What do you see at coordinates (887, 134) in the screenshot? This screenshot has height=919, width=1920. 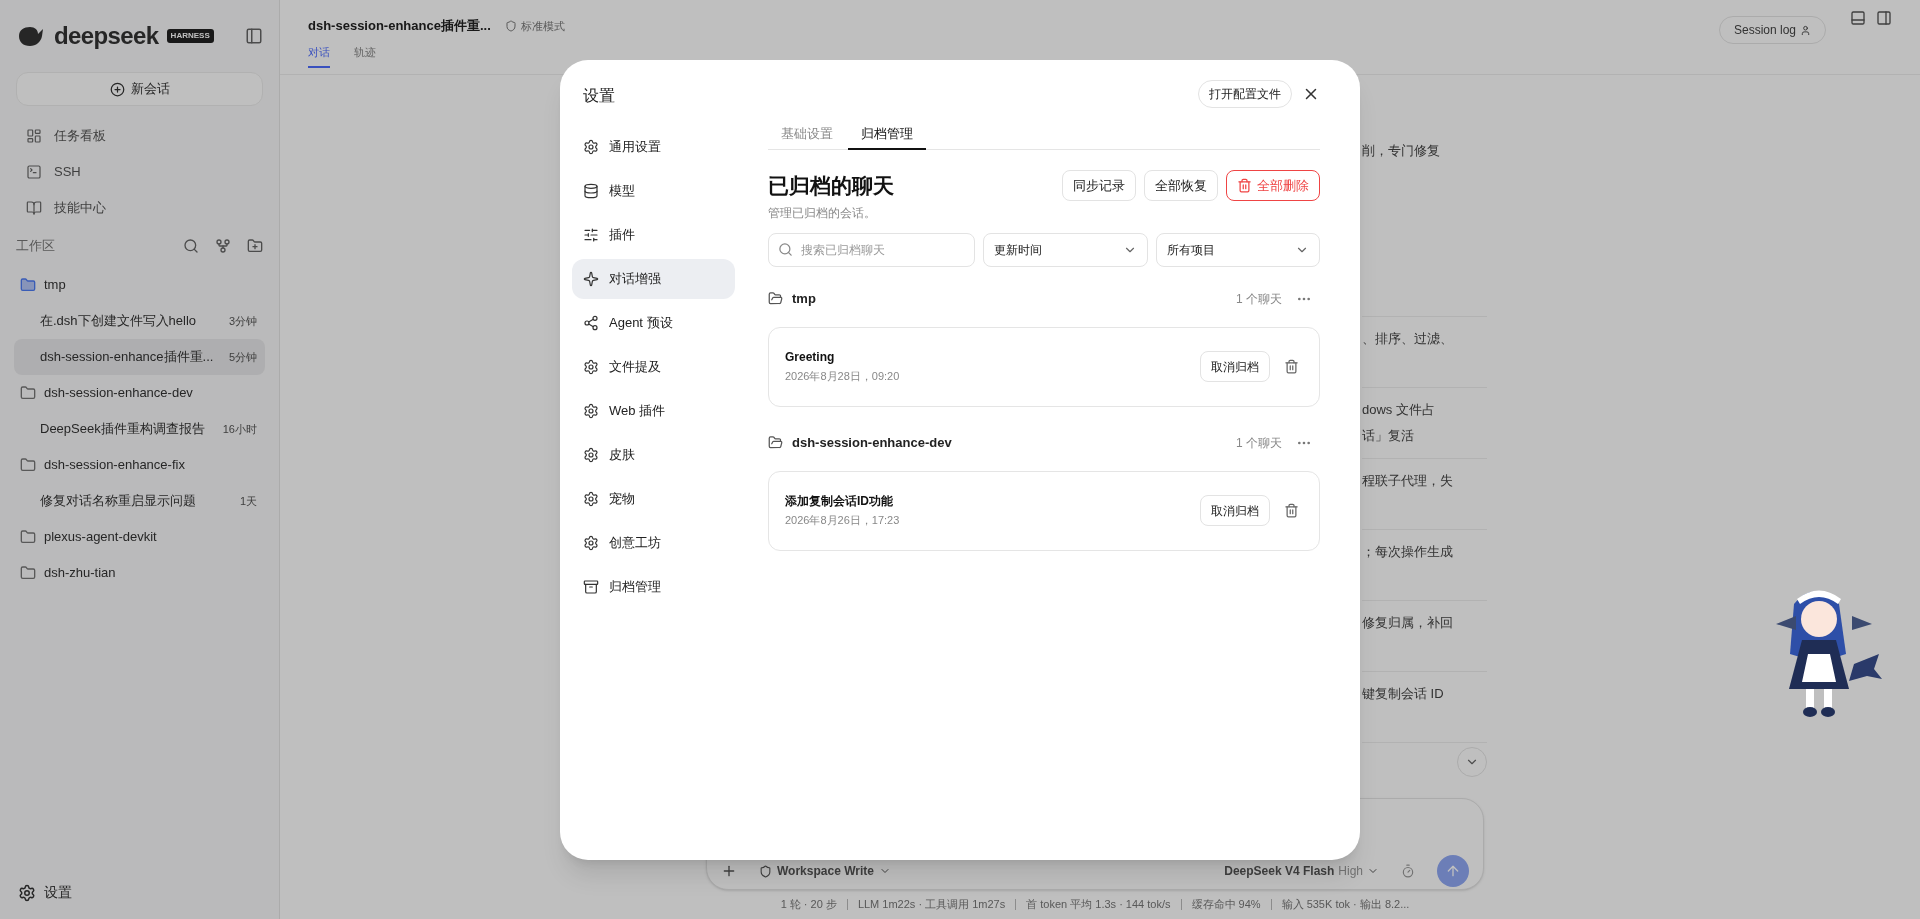 I see `settings-tab: 归档管理` at bounding box center [887, 134].